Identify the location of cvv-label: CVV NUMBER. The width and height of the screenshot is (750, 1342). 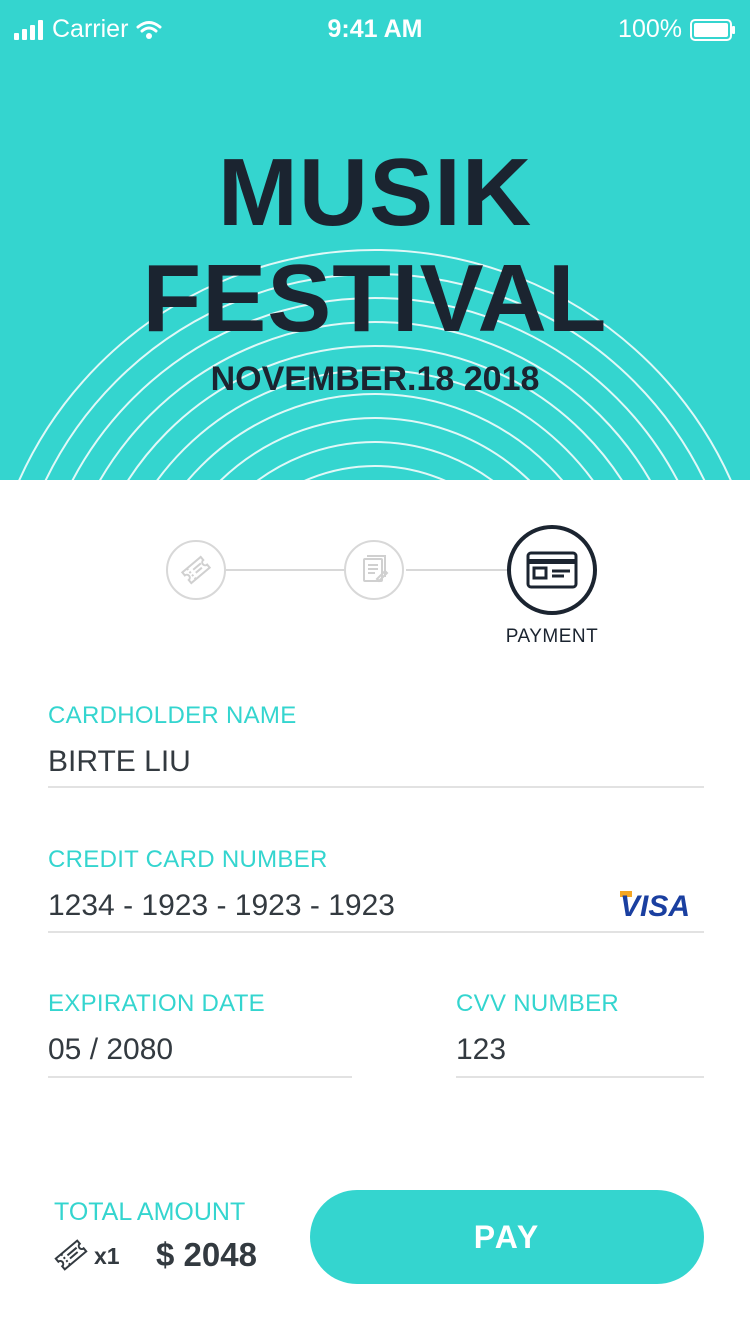
(538, 1003).